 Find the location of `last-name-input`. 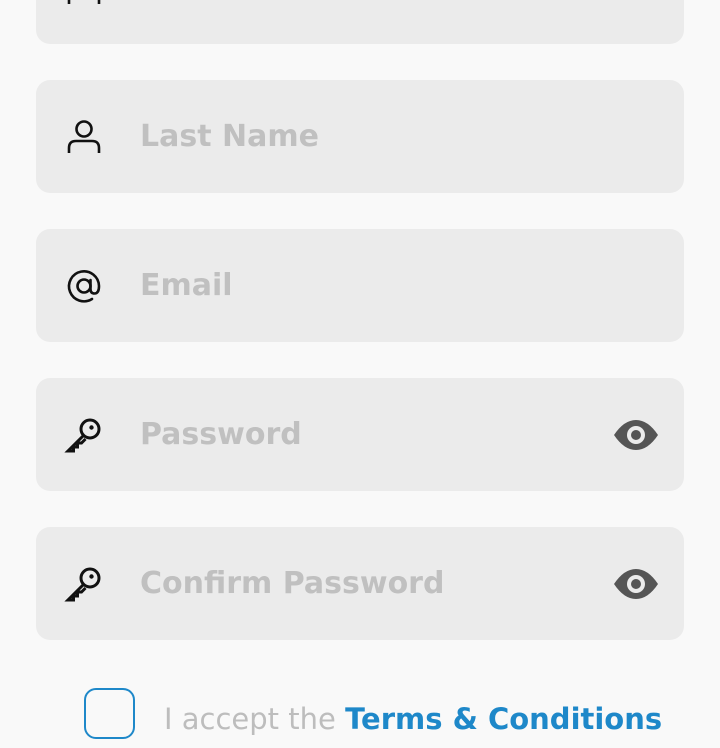

last-name-input is located at coordinates (360, 136).